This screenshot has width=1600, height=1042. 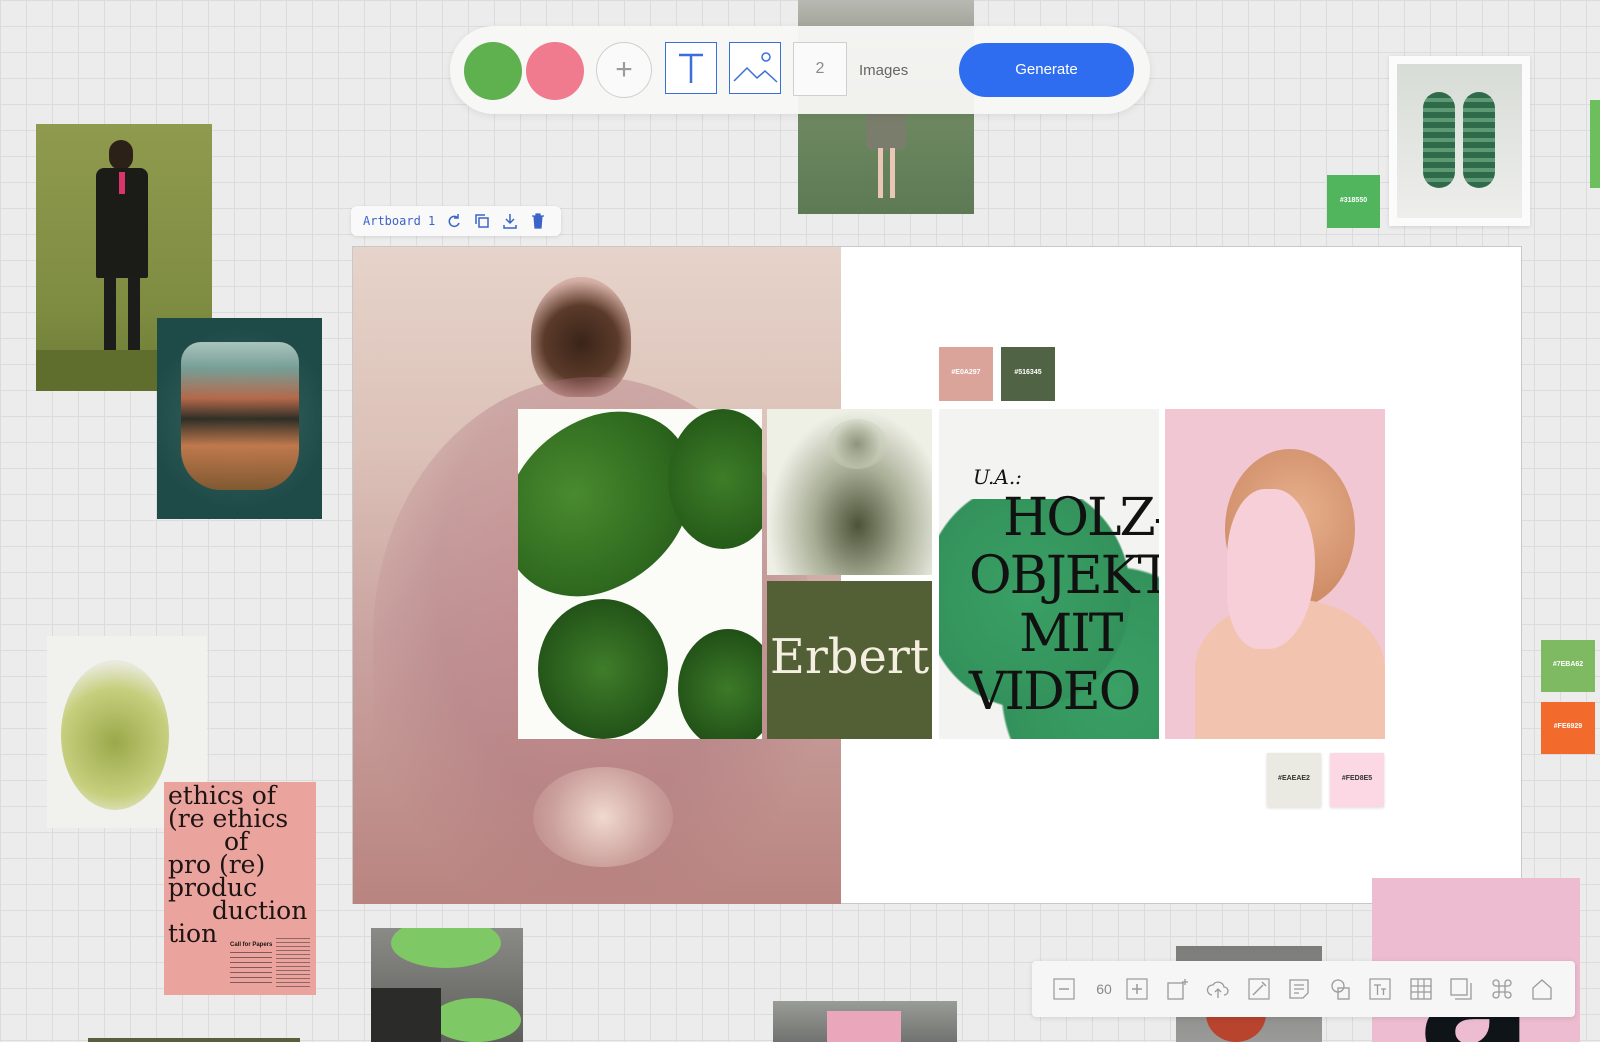 I want to click on photo-green-shoes, so click(x=1459, y=141).